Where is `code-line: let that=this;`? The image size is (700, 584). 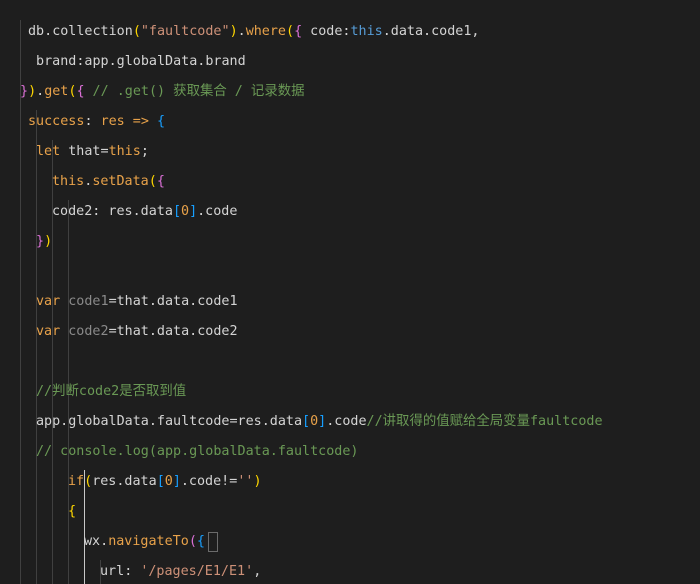 code-line: let that=this; is located at coordinates (92, 152).